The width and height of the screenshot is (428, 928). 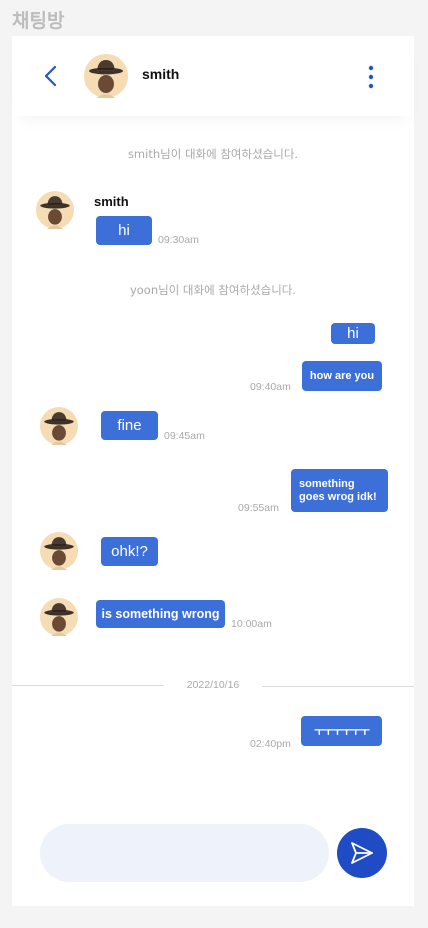 What do you see at coordinates (124, 230) in the screenshot?
I see `incoming-message-bubble: hi` at bounding box center [124, 230].